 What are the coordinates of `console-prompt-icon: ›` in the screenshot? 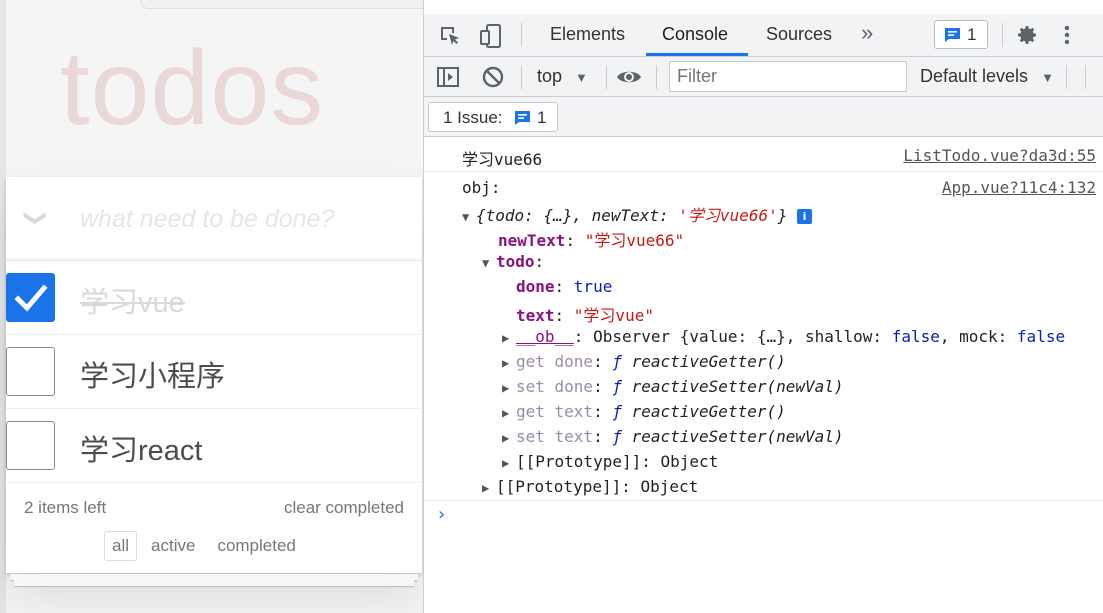 It's located at (441, 514).